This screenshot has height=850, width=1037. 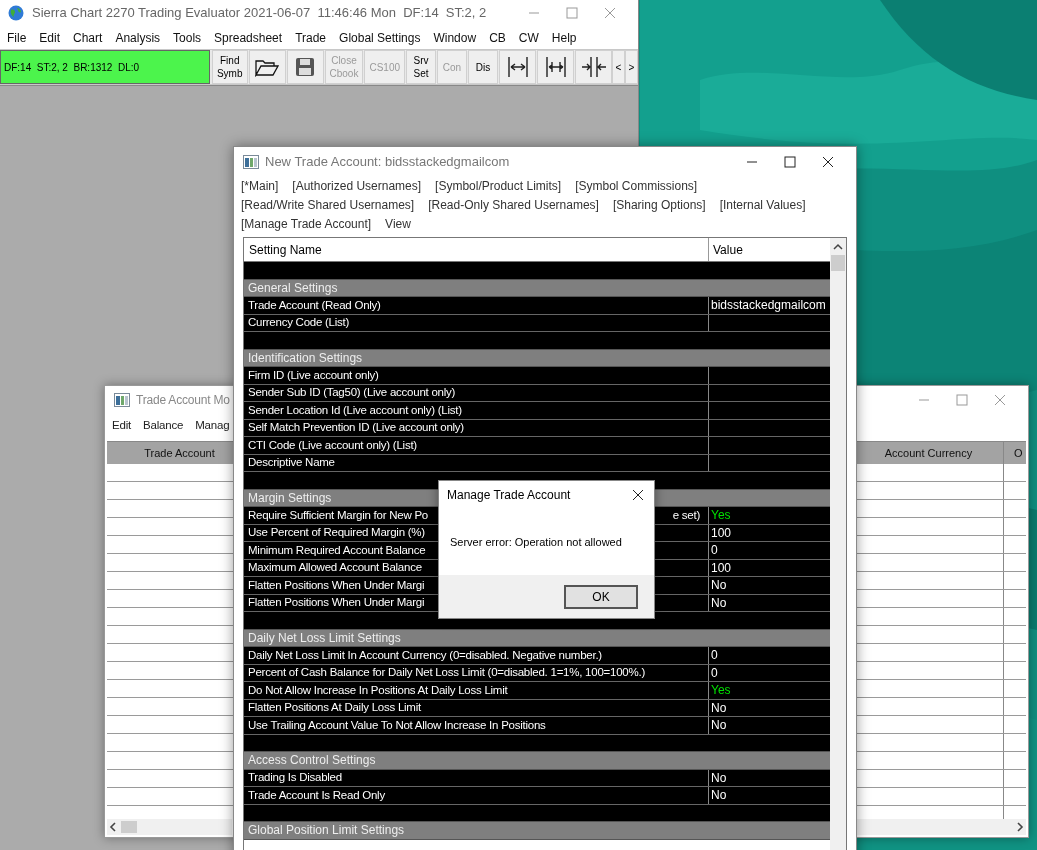 I want to click on setting-name: Trading Is Disabled, so click(x=295, y=778).